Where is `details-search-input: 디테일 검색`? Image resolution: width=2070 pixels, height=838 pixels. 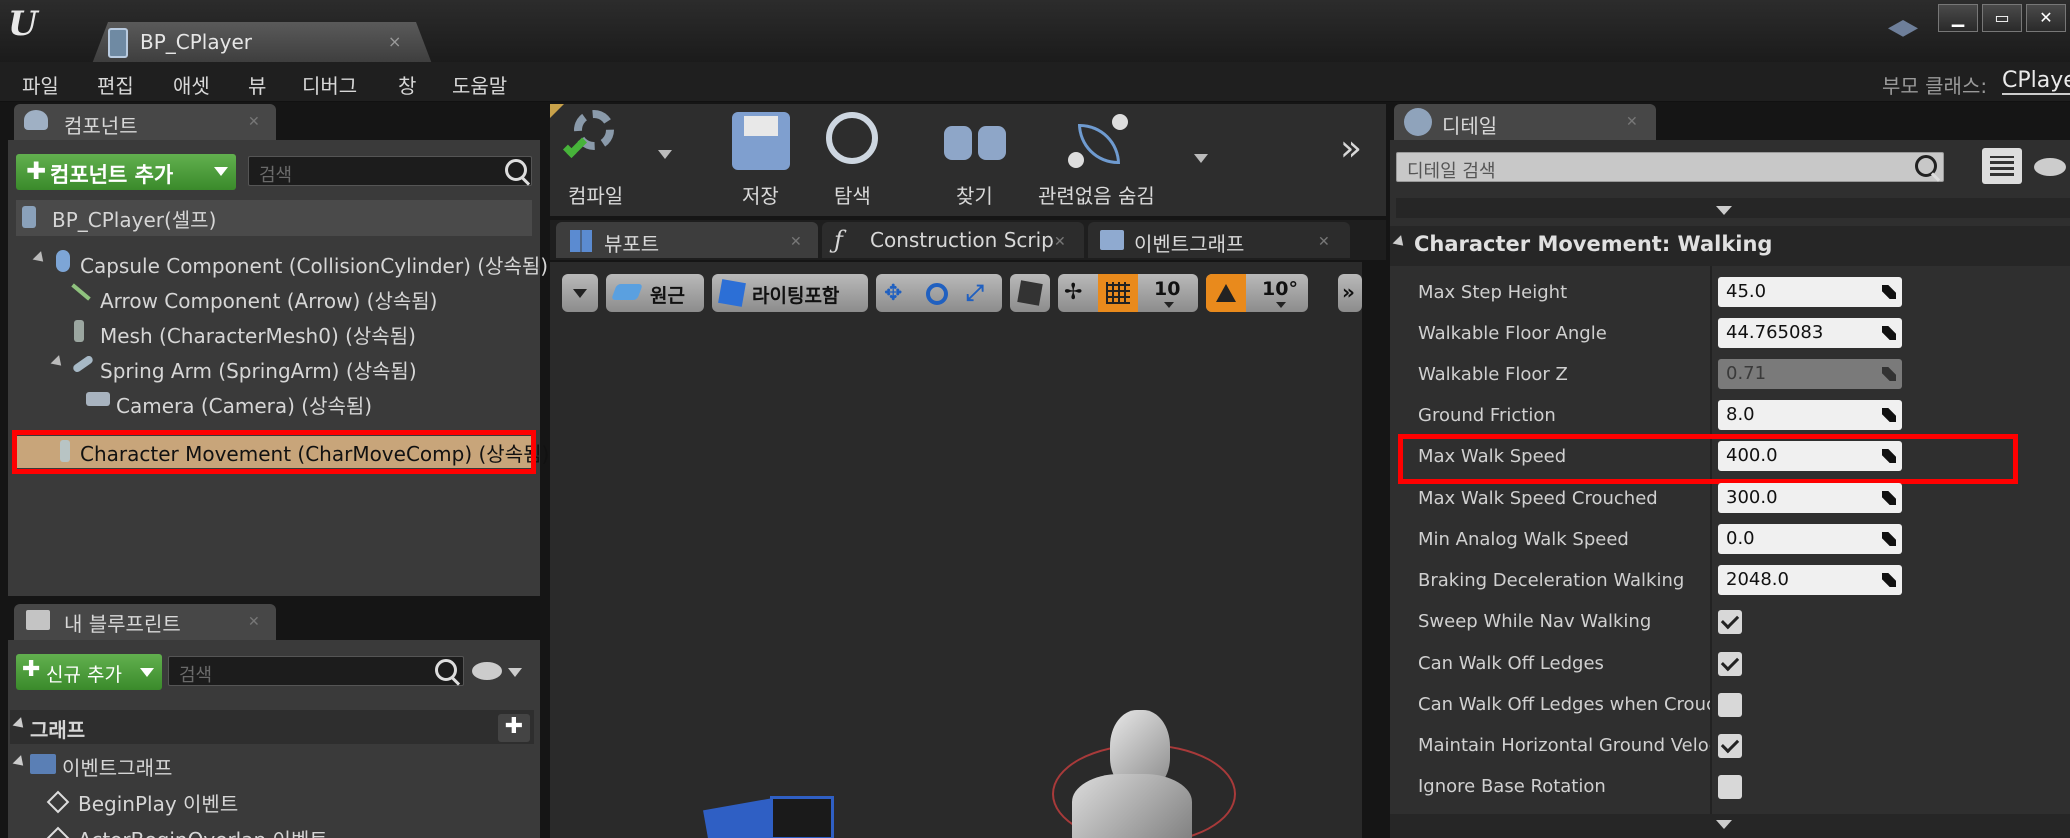
details-search-input: 디테일 검색 is located at coordinates (1670, 167).